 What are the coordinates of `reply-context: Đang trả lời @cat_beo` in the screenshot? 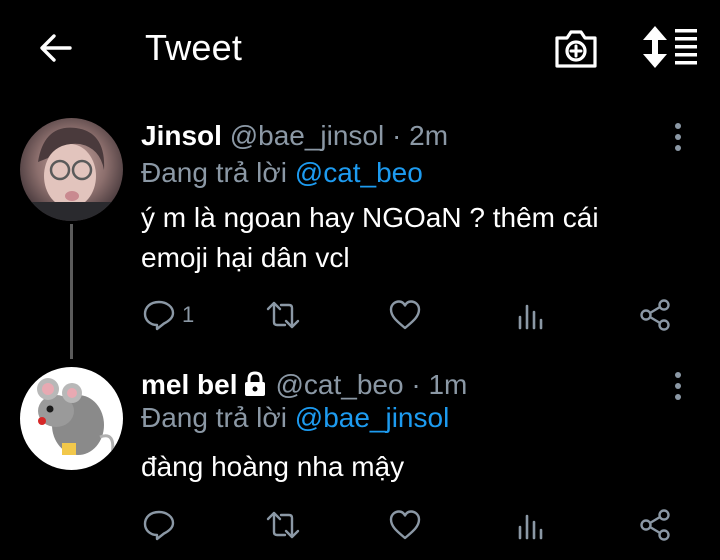 It's located at (282, 173).